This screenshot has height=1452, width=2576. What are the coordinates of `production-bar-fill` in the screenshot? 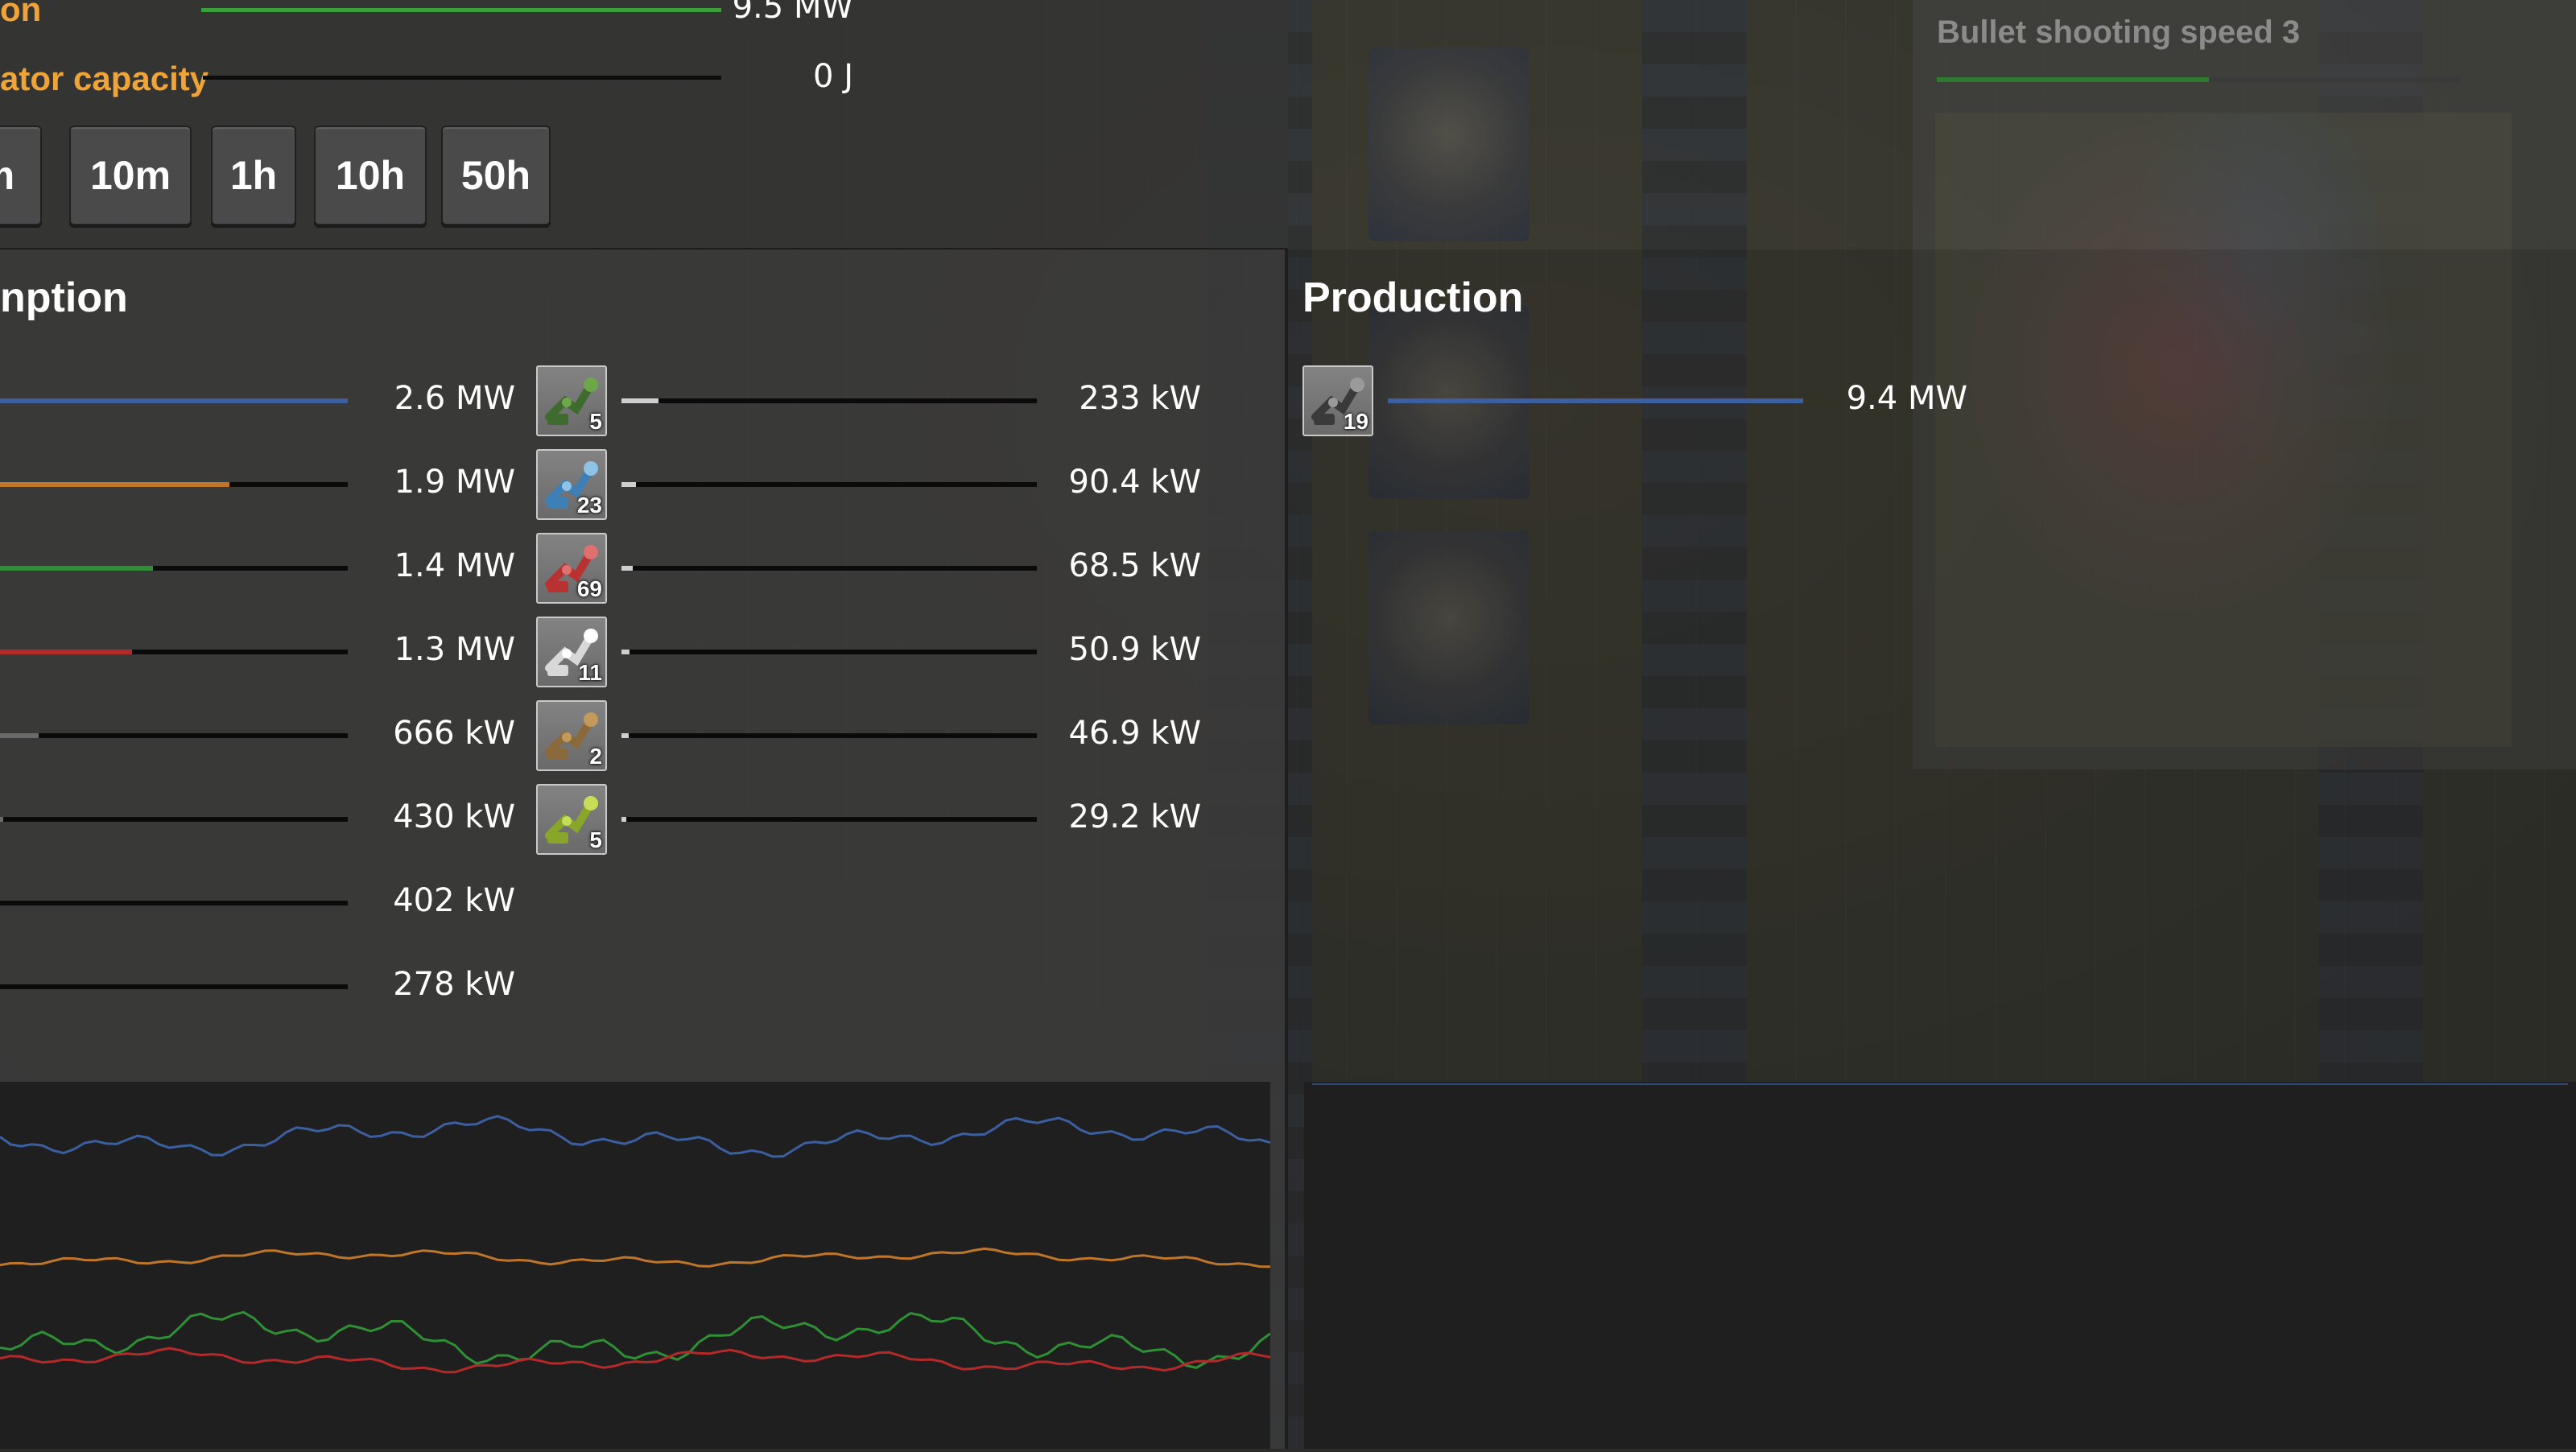 It's located at (1595, 401).